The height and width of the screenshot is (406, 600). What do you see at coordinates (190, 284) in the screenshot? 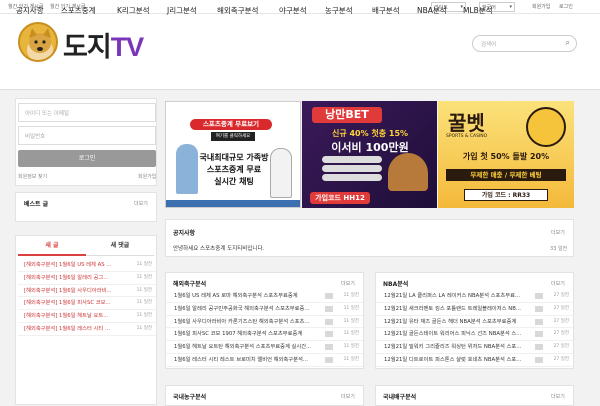
I see `foreign-soccer-title: 해외축구분석` at bounding box center [190, 284].